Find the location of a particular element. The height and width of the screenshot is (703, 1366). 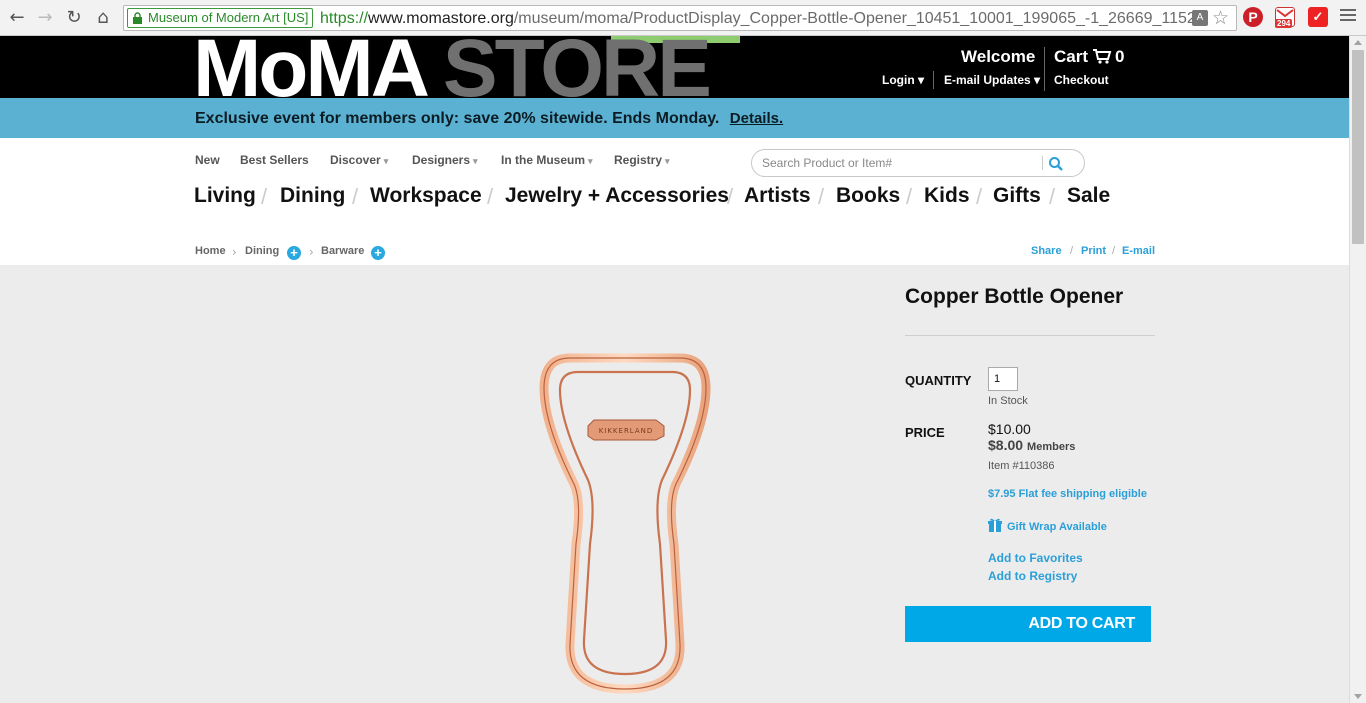

lock-icon is located at coordinates (137, 18).